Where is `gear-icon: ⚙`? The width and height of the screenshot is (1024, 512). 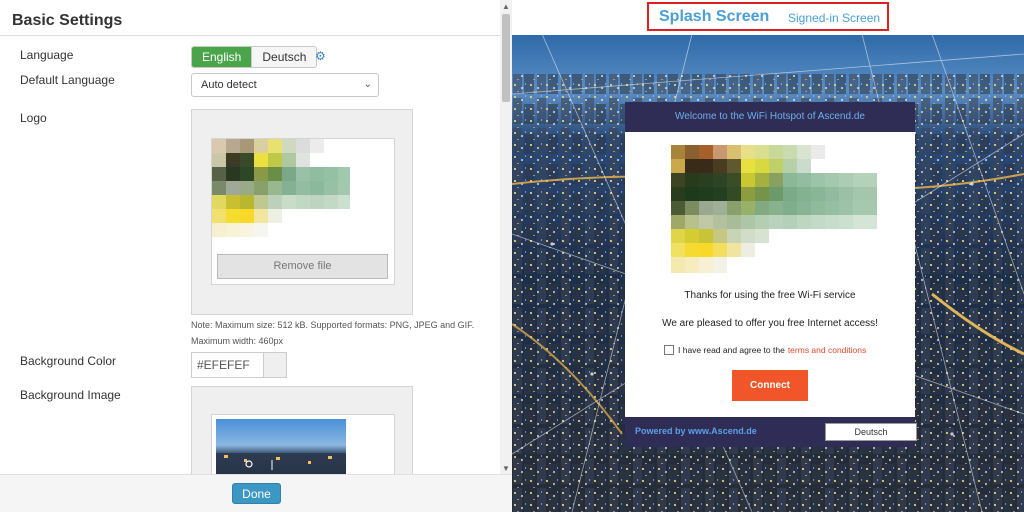
gear-icon: ⚙ is located at coordinates (321, 56).